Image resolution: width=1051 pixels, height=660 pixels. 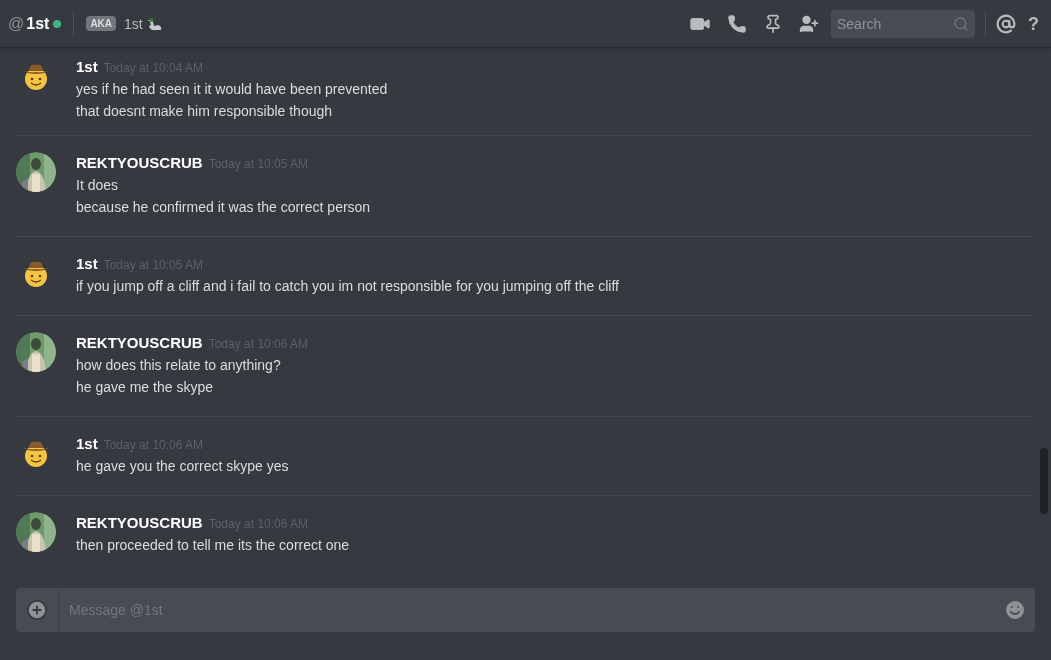 What do you see at coordinates (895, 23) in the screenshot?
I see `search-field: Search` at bounding box center [895, 23].